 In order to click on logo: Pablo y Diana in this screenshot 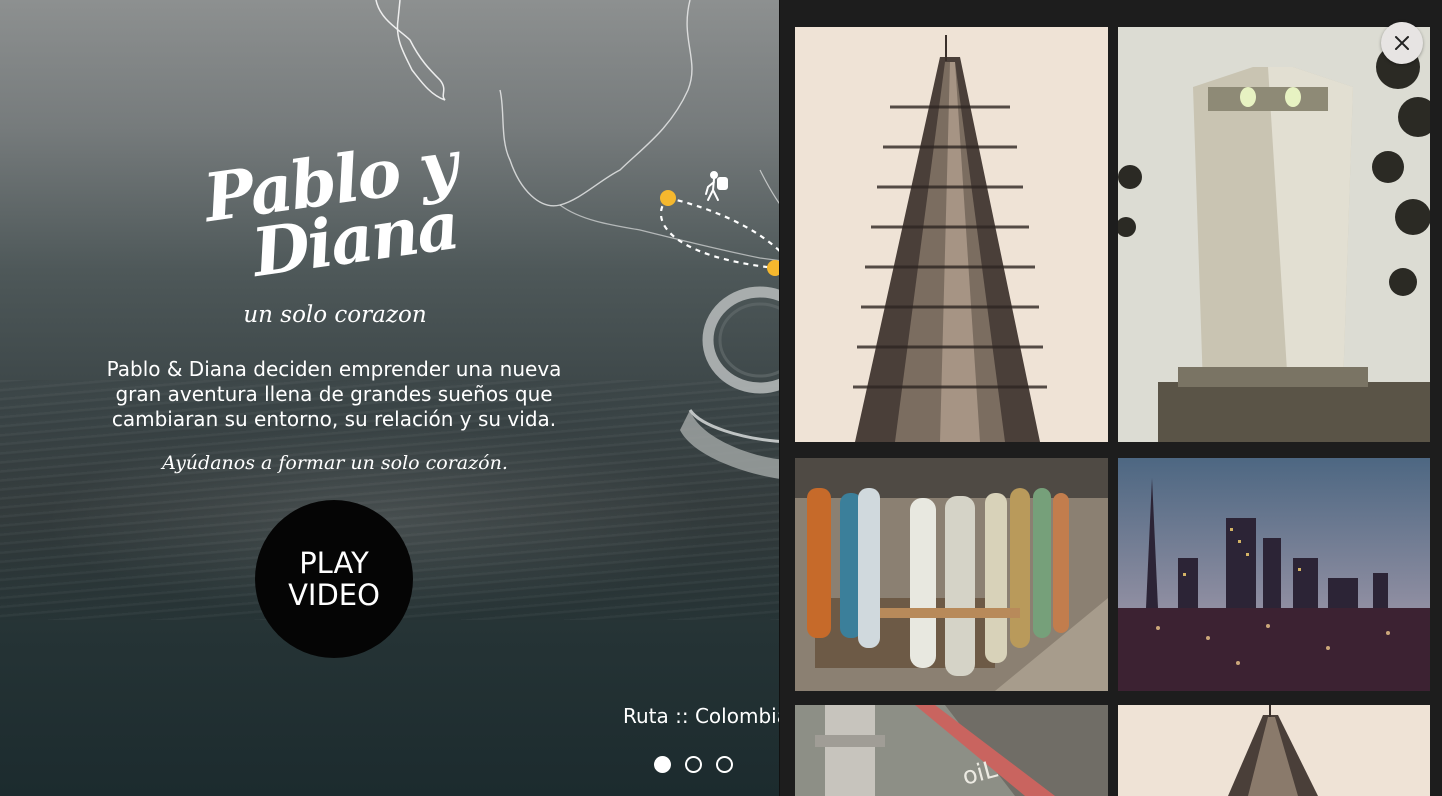, I will do `click(335, 208)`.